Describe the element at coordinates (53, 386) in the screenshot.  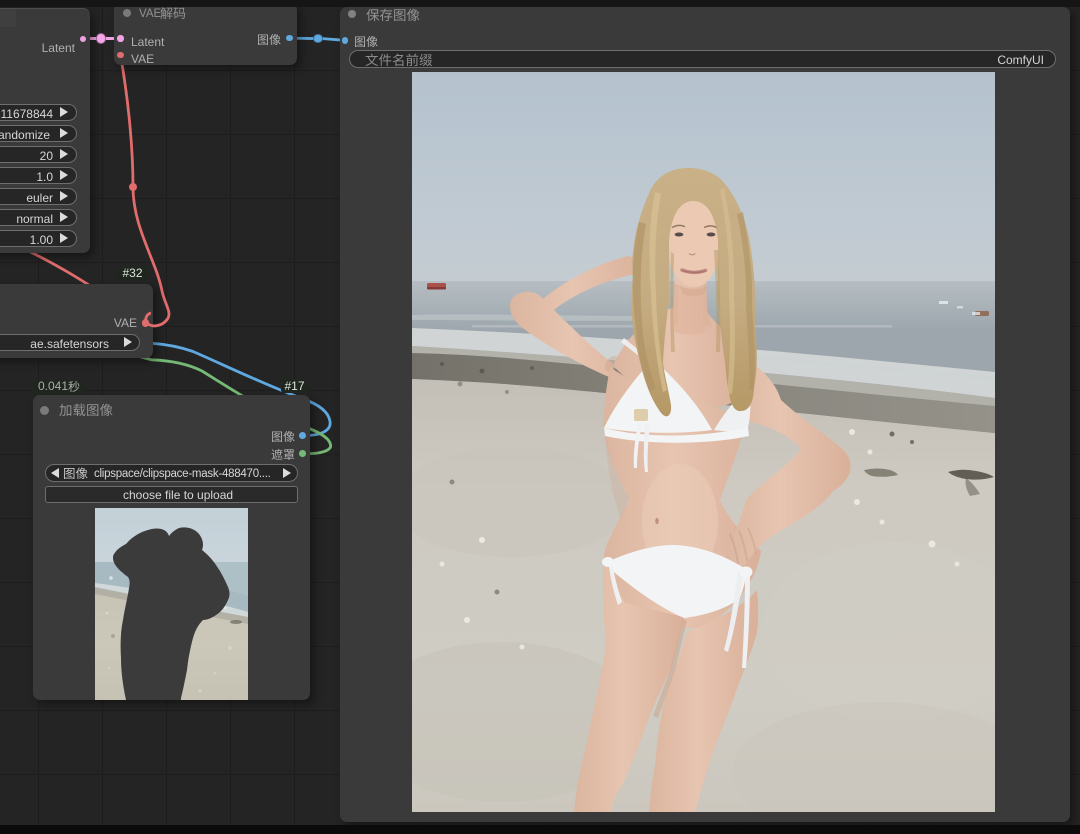
I see `svg-text: 0.041` at that location.